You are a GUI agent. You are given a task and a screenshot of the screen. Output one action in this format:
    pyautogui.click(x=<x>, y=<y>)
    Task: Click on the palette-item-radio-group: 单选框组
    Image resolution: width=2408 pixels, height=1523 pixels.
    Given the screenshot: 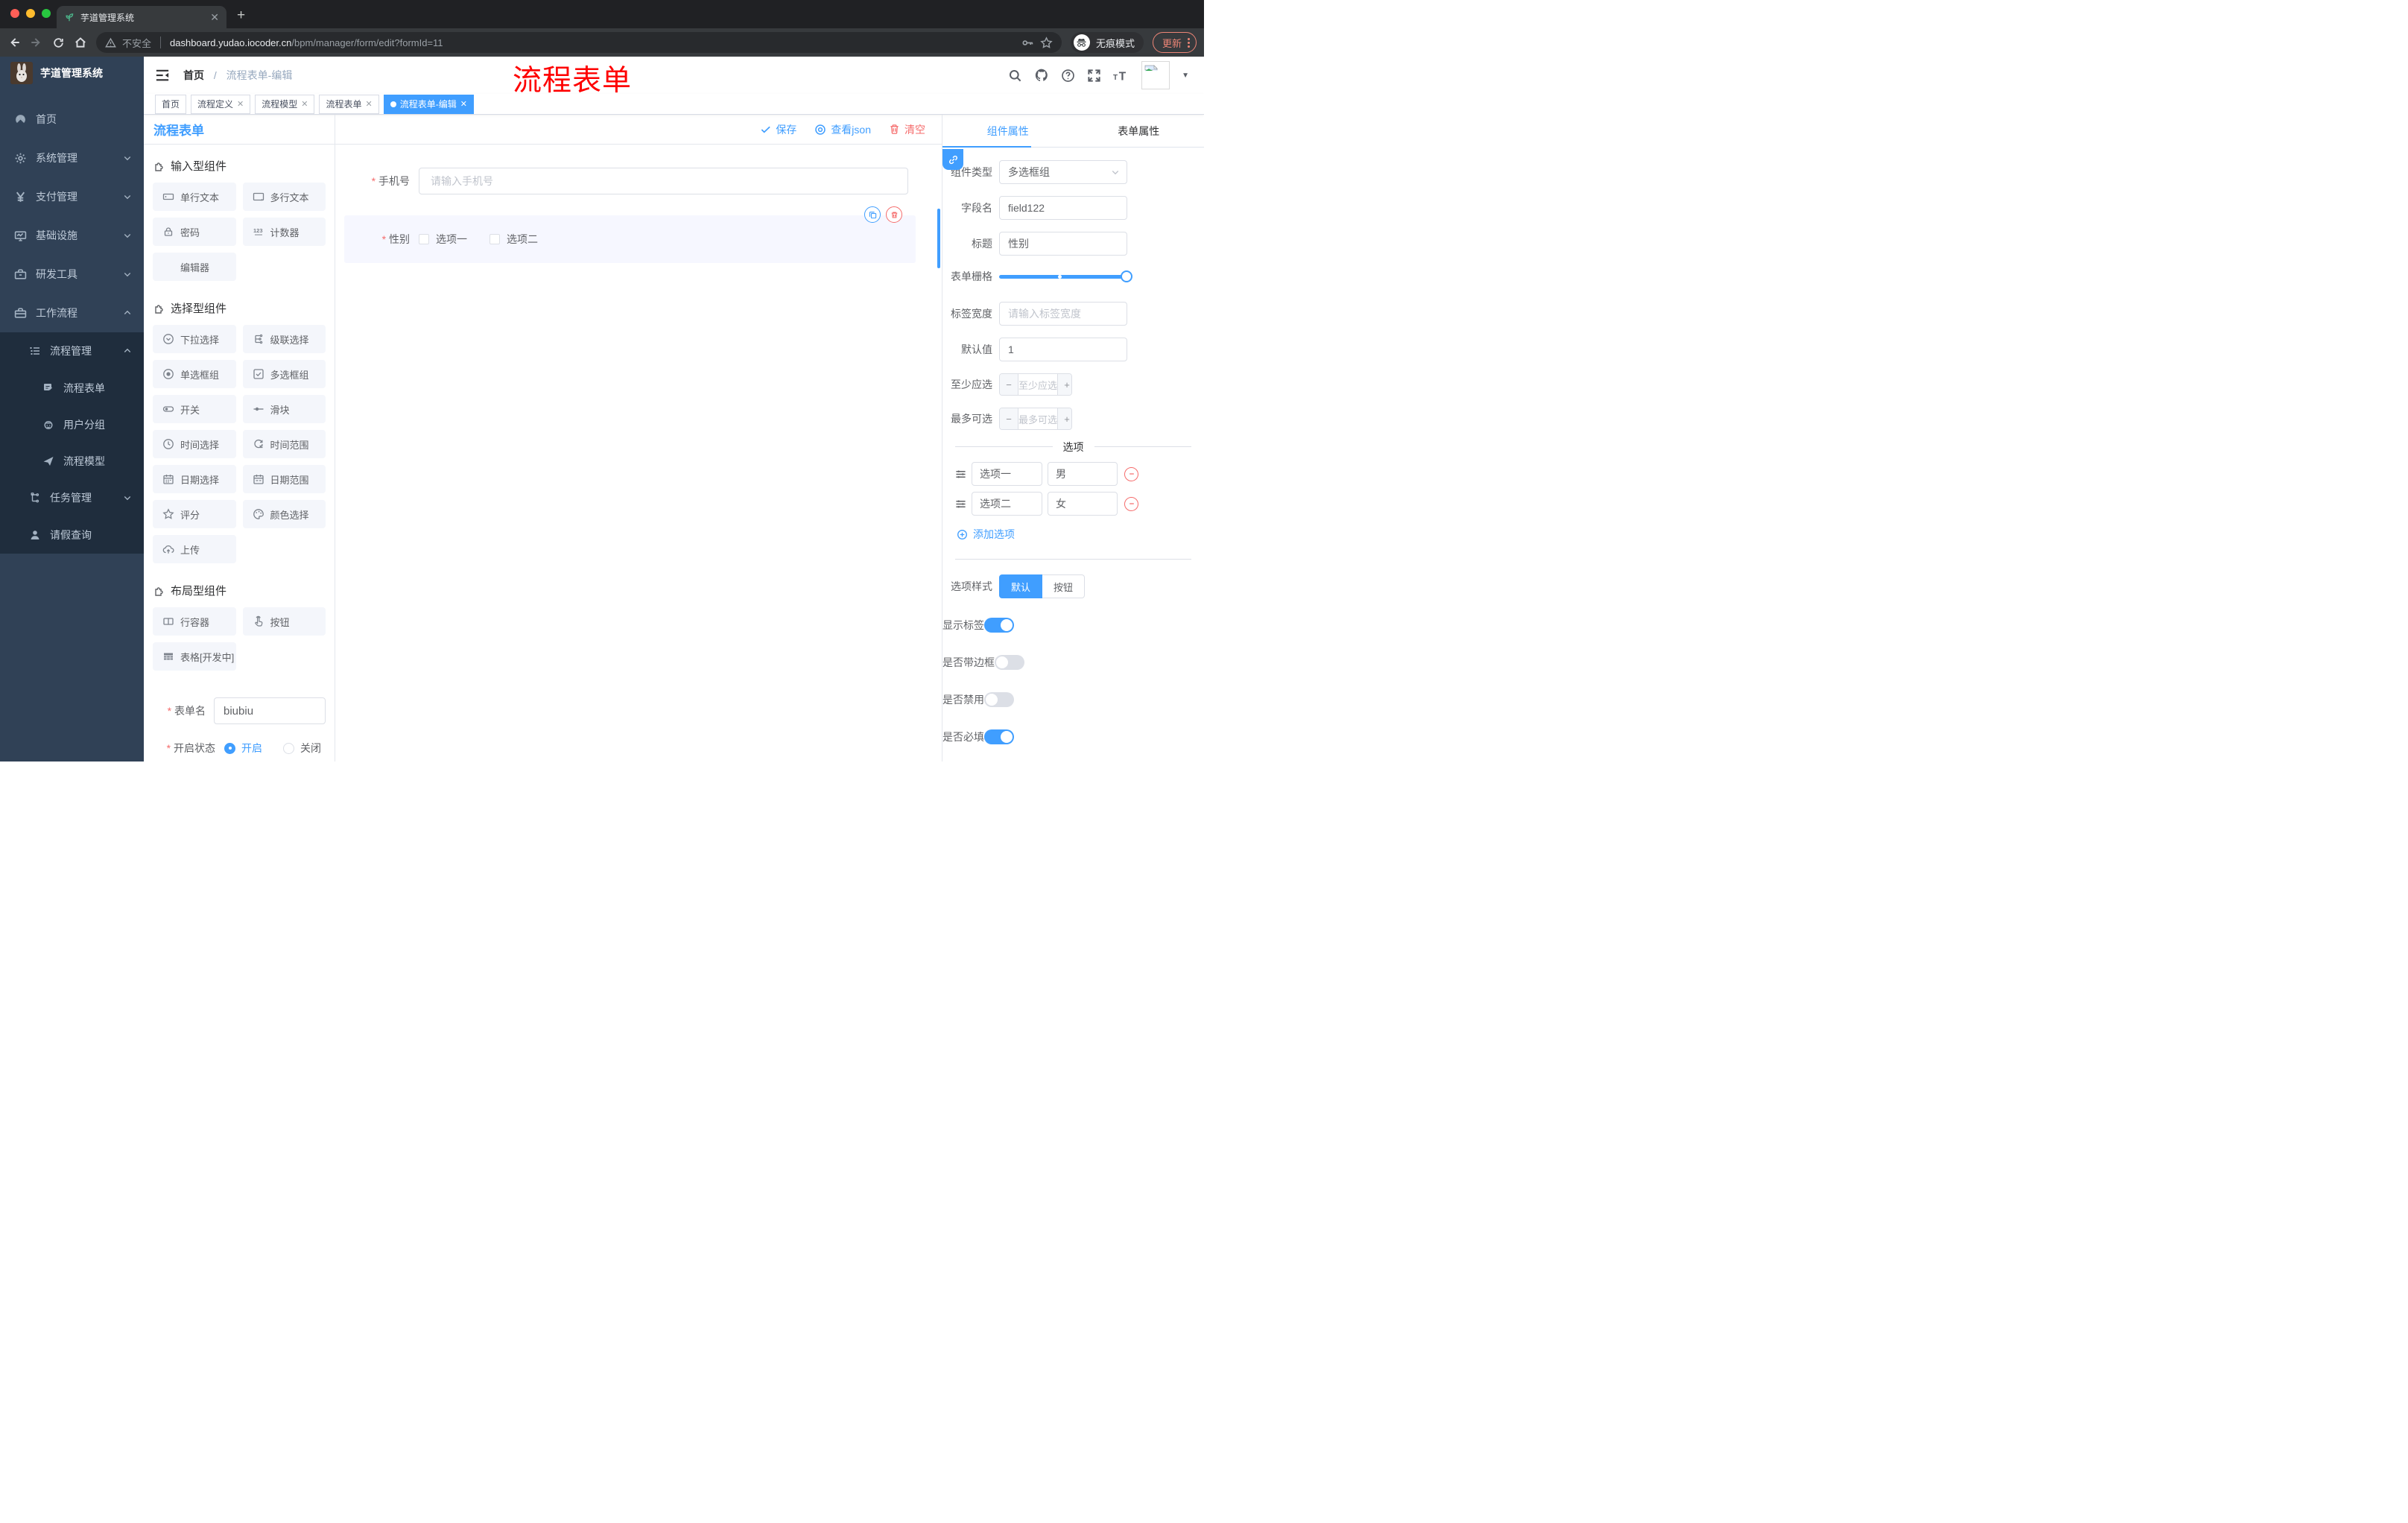 What is the action you would take?
    pyautogui.click(x=194, y=374)
    